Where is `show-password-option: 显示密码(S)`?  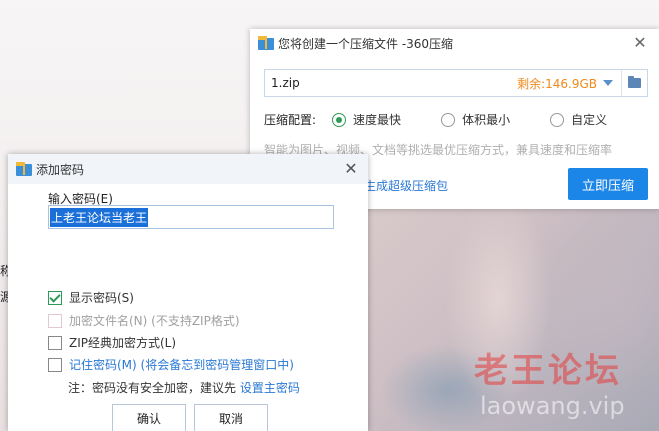 show-password-option: 显示密码(S) is located at coordinates (91, 297).